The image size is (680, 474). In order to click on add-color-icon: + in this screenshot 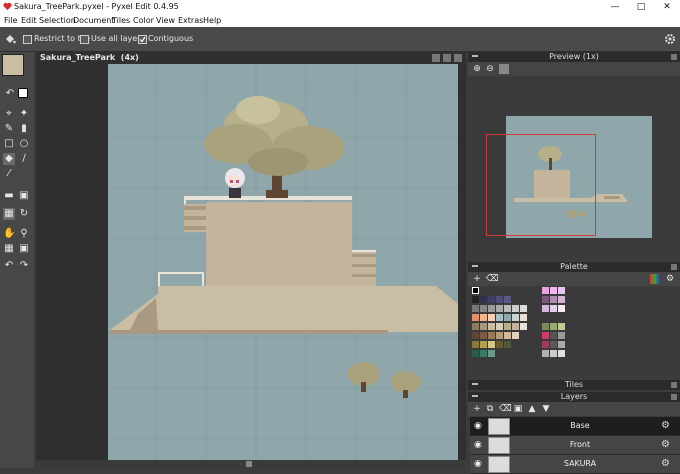, I will do `click(477, 279)`.